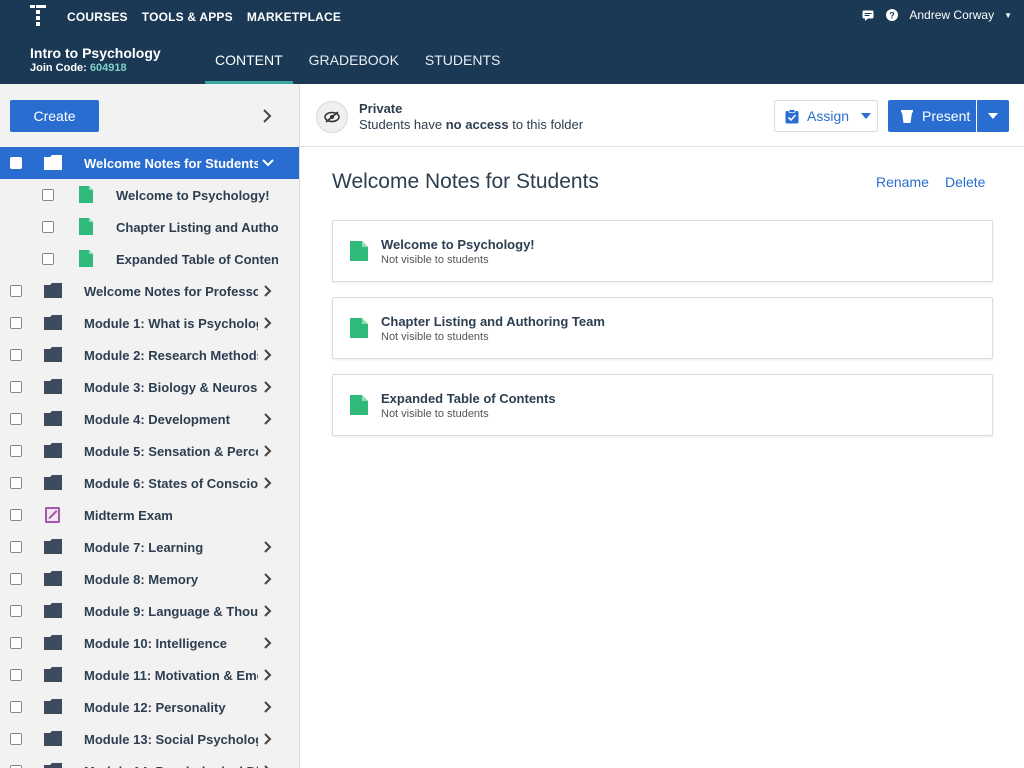  I want to click on user-name: Andrew Corway, so click(951, 15).